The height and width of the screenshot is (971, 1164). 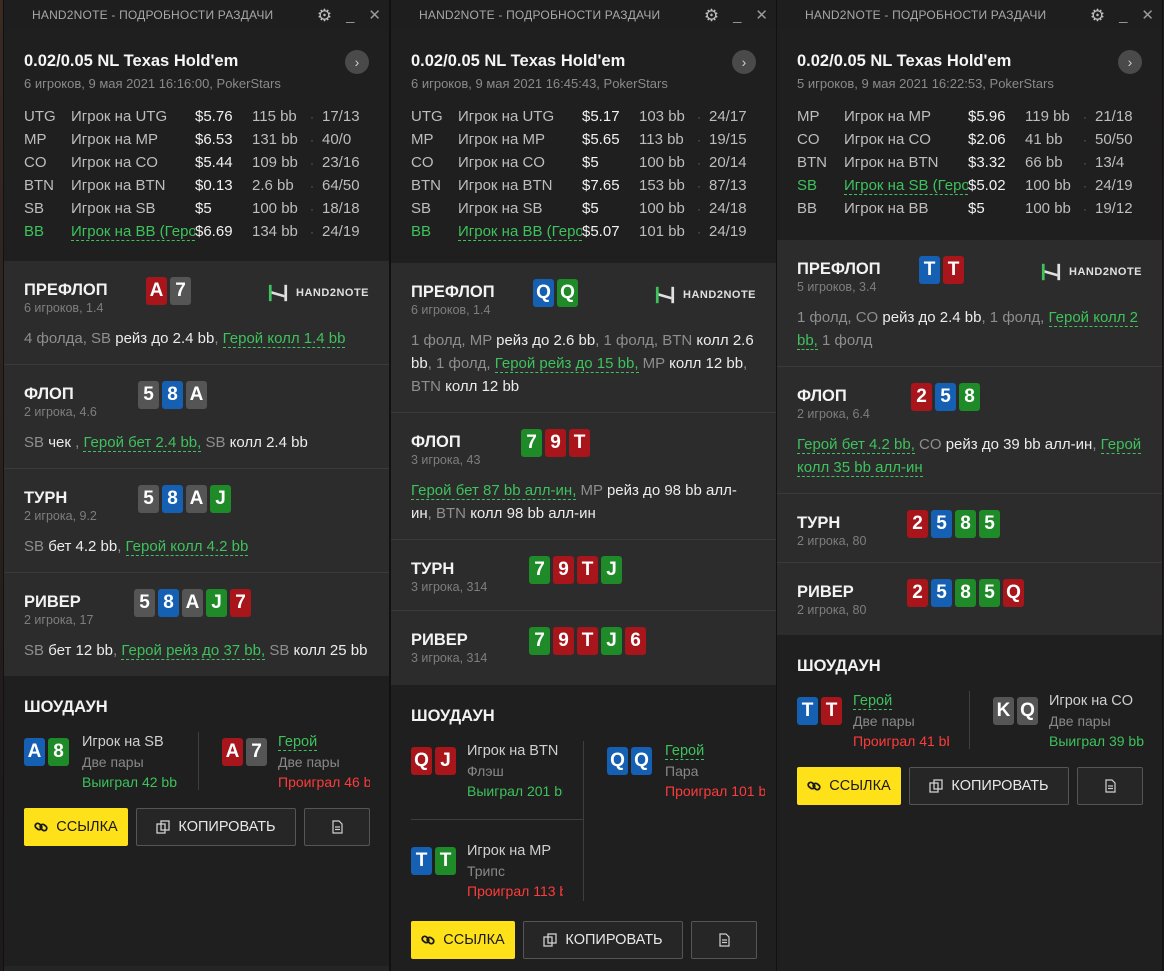 I want to click on player-stack: $3.32, so click(x=987, y=162).